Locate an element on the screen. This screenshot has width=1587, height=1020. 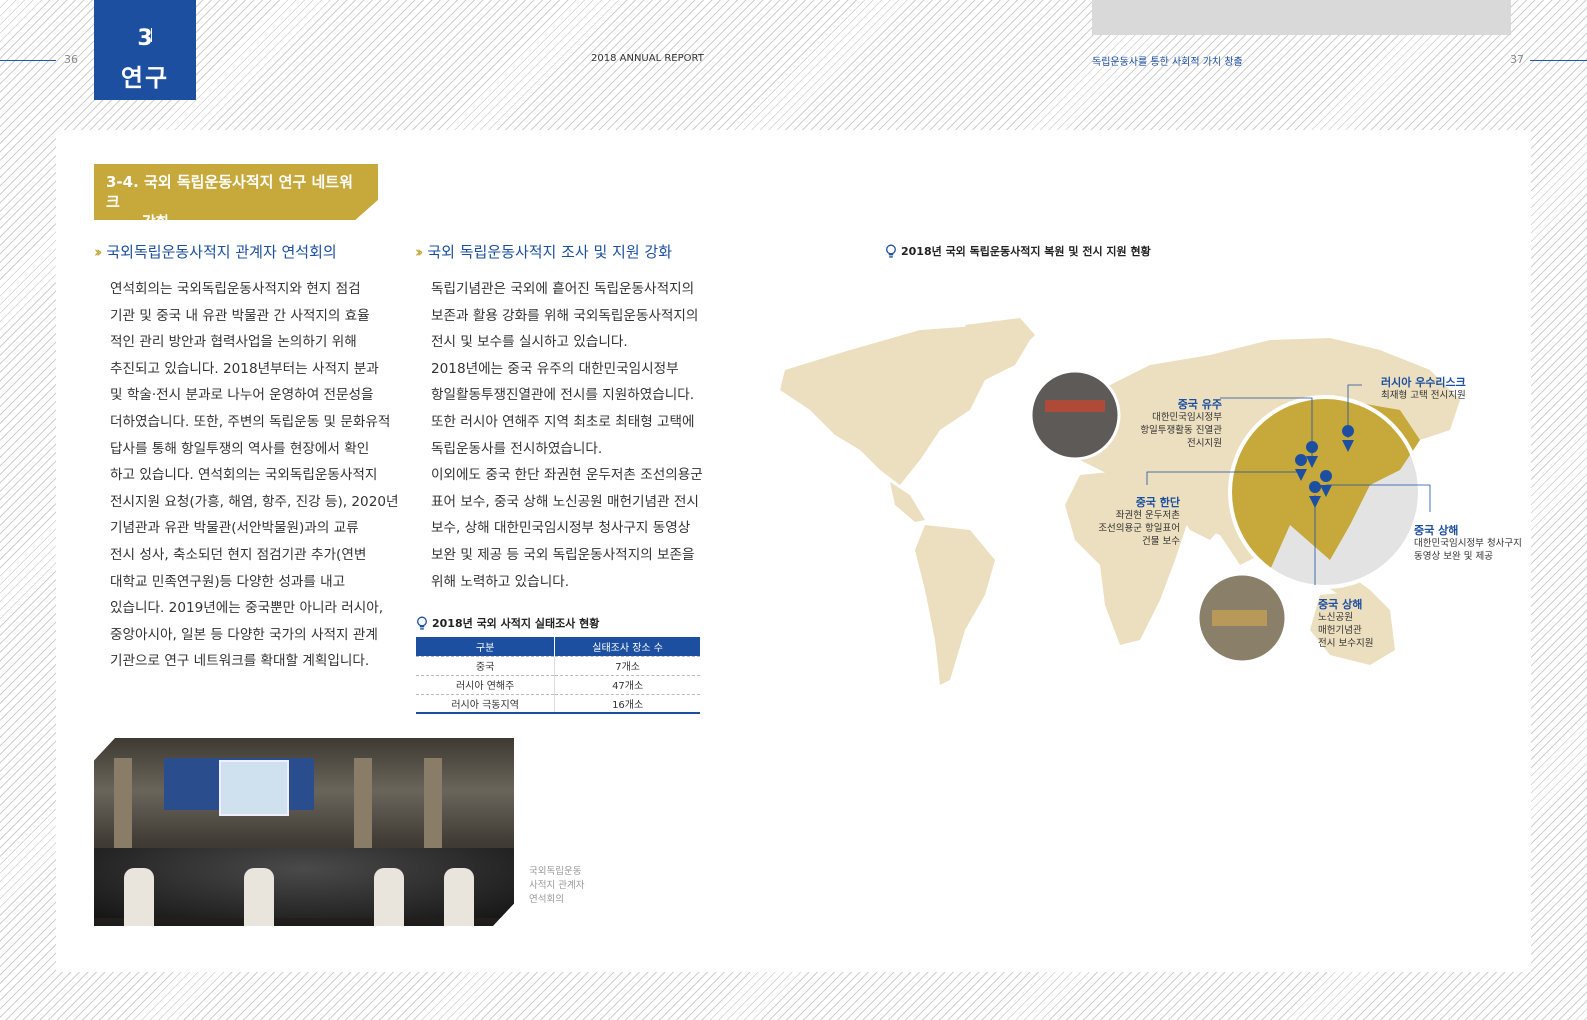
body-text-line: 있습니다. 2019년에는 중국뿐만 아니라 러시아, is located at coordinates (247, 608).